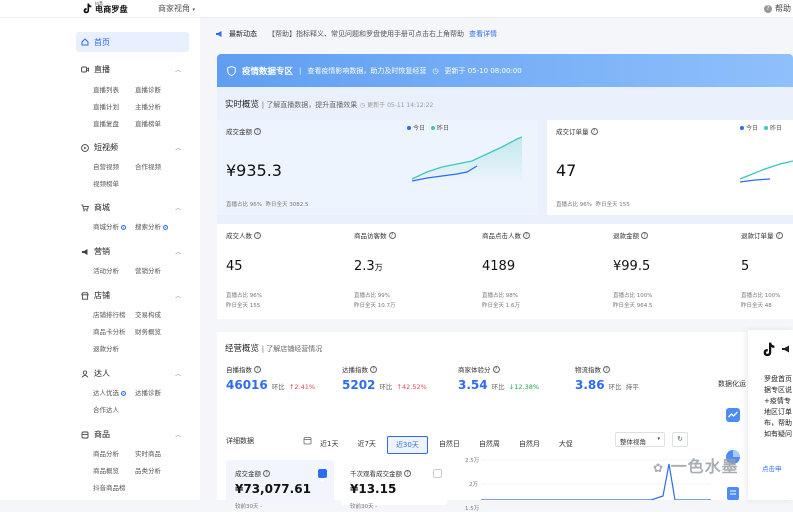 The image size is (793, 512). Describe the element at coordinates (242, 105) in the screenshot. I see `section-title: 实时概览` at that location.